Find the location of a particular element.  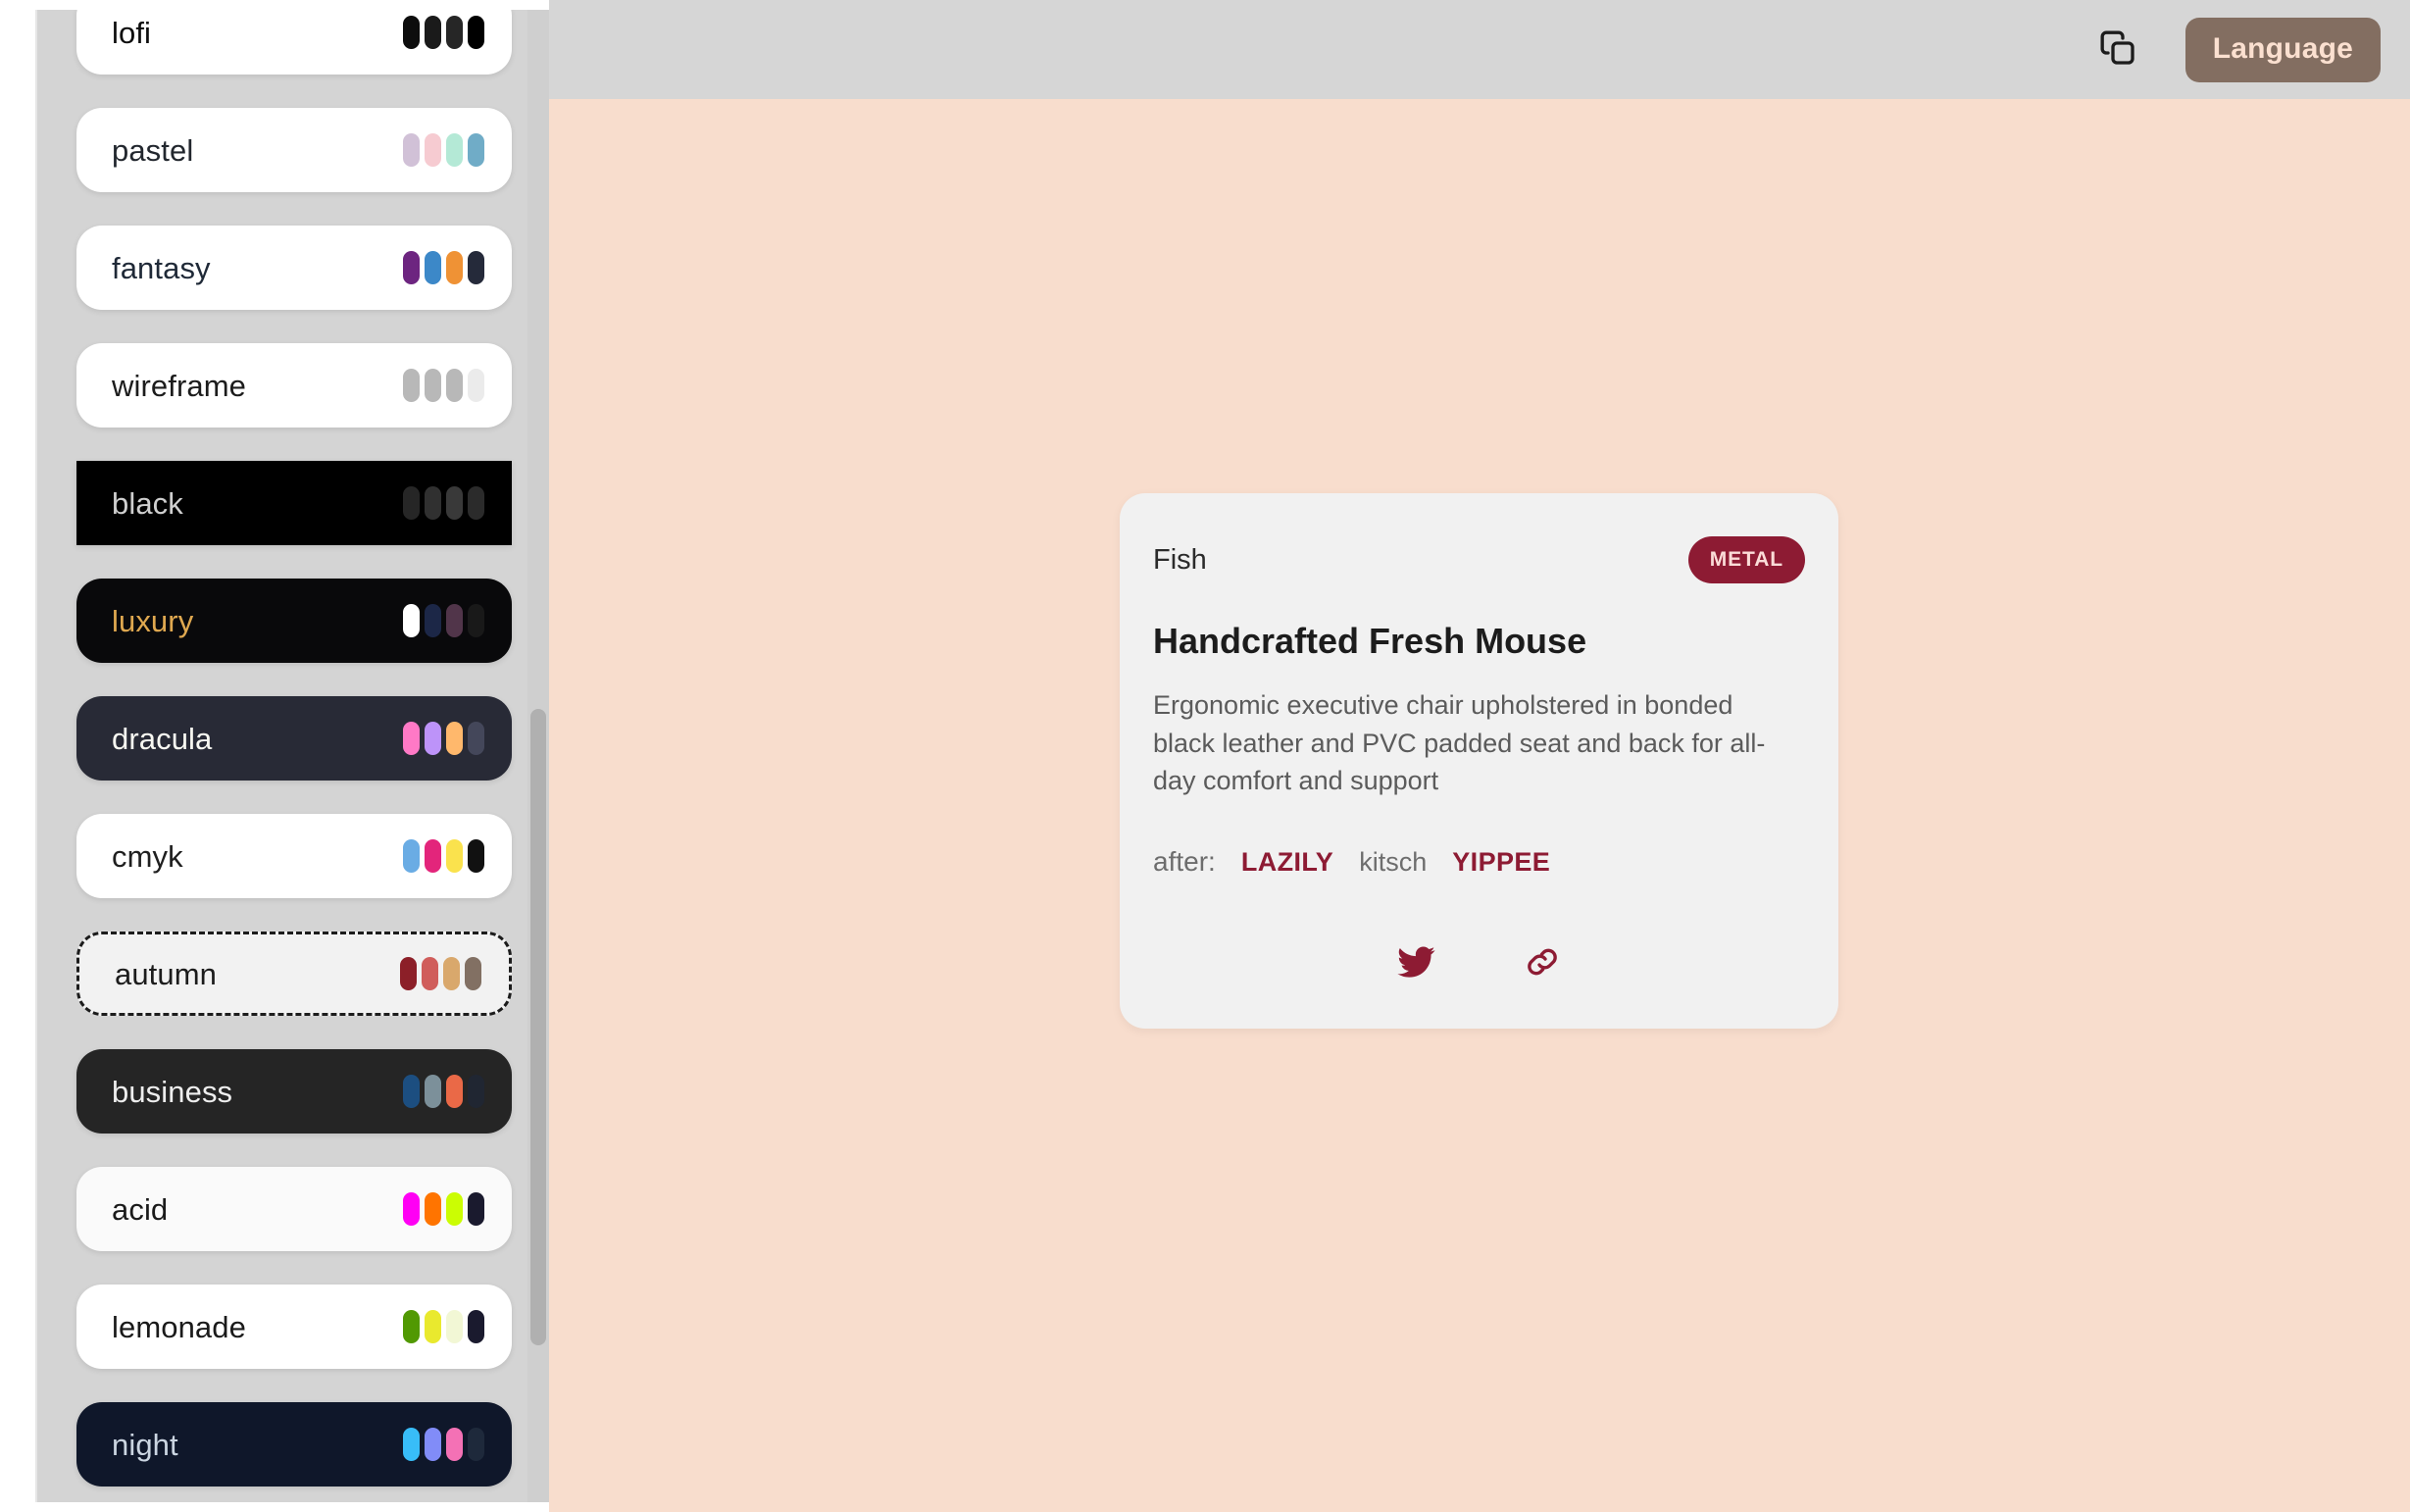

theme-item-label: acid is located at coordinates (140, 1209).